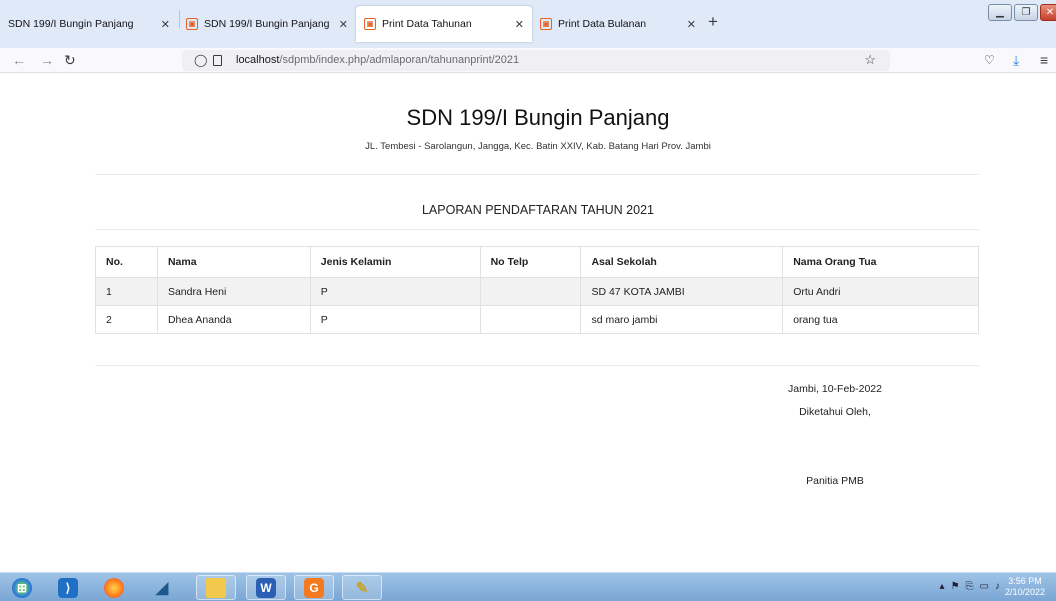  I want to click on start-button: ⊞, so click(22, 587).